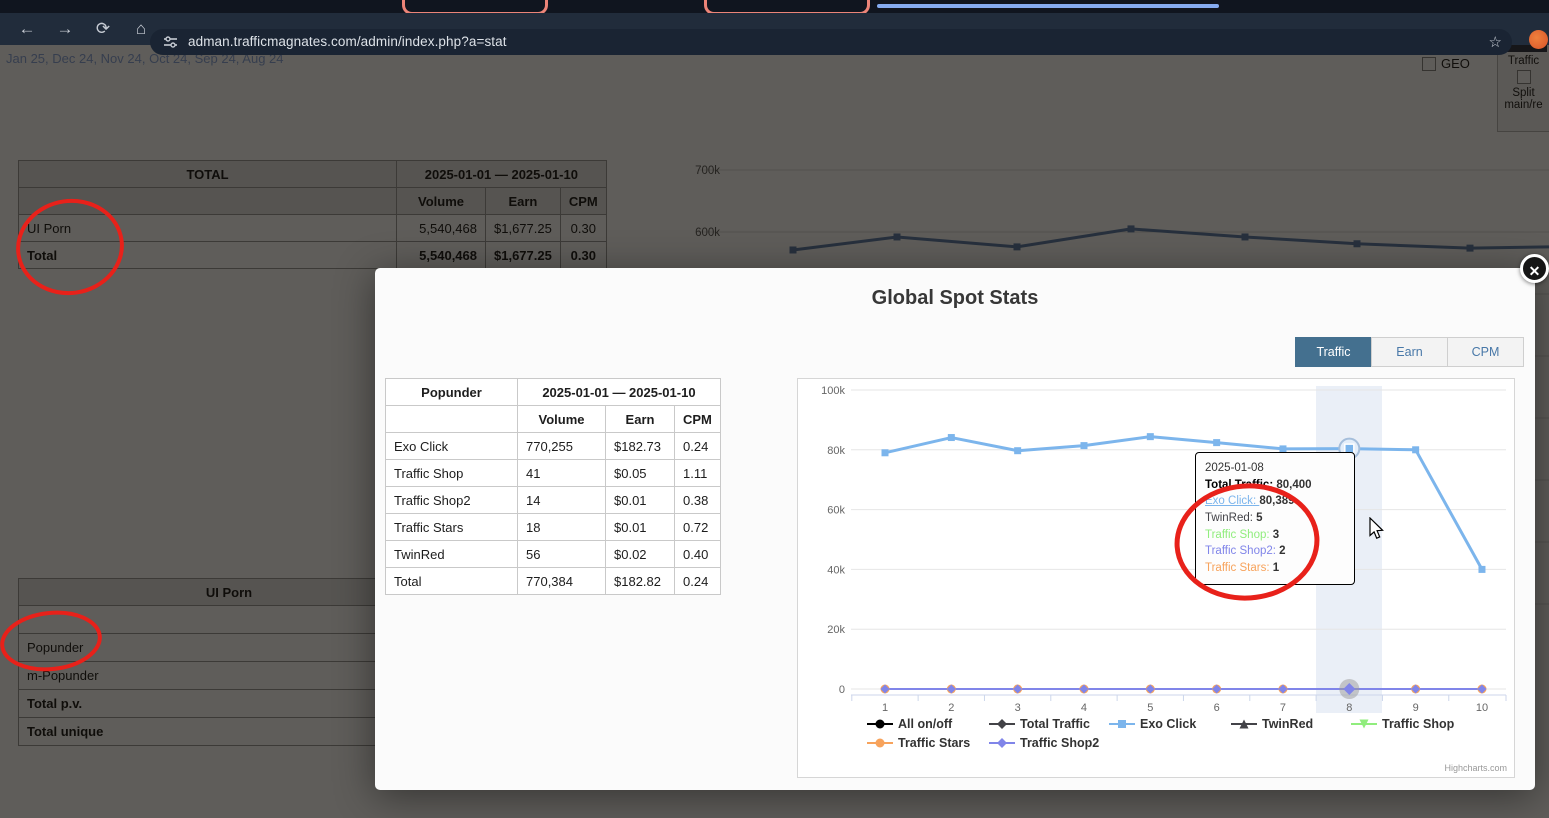  I want to click on svg-text: 2, so click(951, 708).